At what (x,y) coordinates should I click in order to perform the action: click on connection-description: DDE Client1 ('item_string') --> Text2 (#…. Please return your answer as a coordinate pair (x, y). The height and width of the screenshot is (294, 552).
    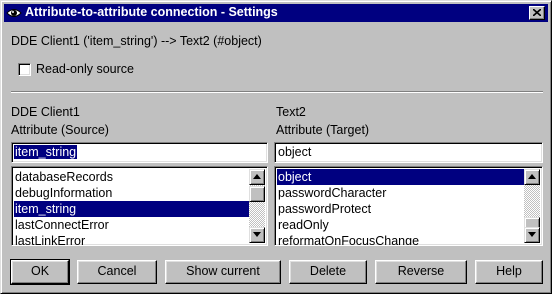
    Looking at the image, I should click on (136, 41).